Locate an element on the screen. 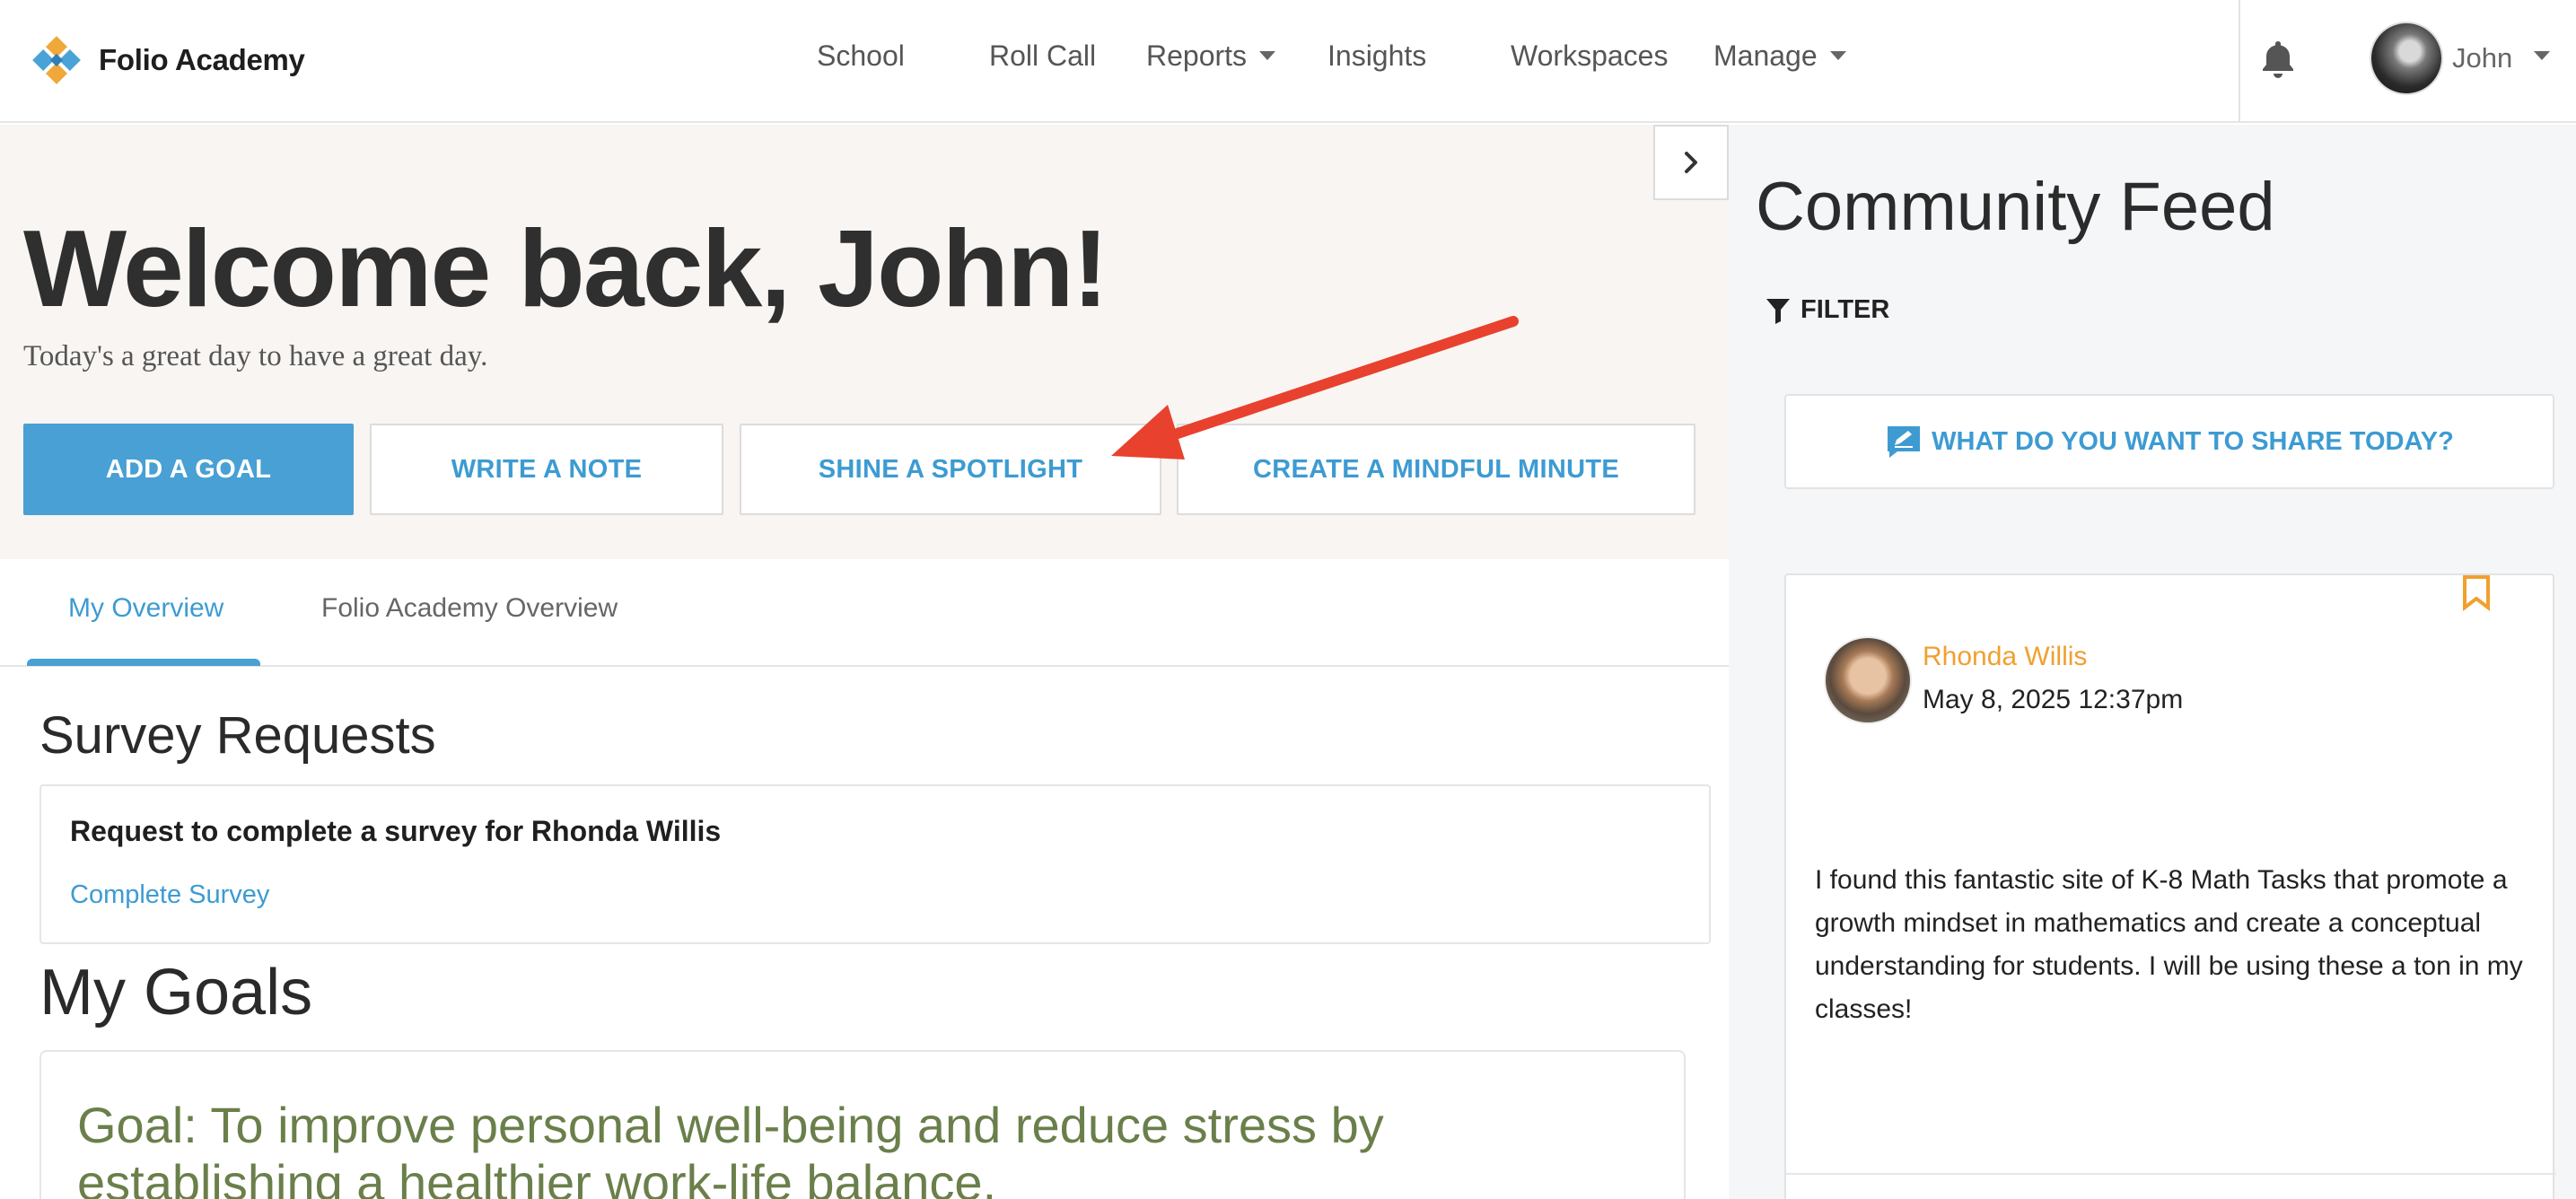 This screenshot has width=2576, height=1199. nav-reports-label: Reports is located at coordinates (1197, 56).